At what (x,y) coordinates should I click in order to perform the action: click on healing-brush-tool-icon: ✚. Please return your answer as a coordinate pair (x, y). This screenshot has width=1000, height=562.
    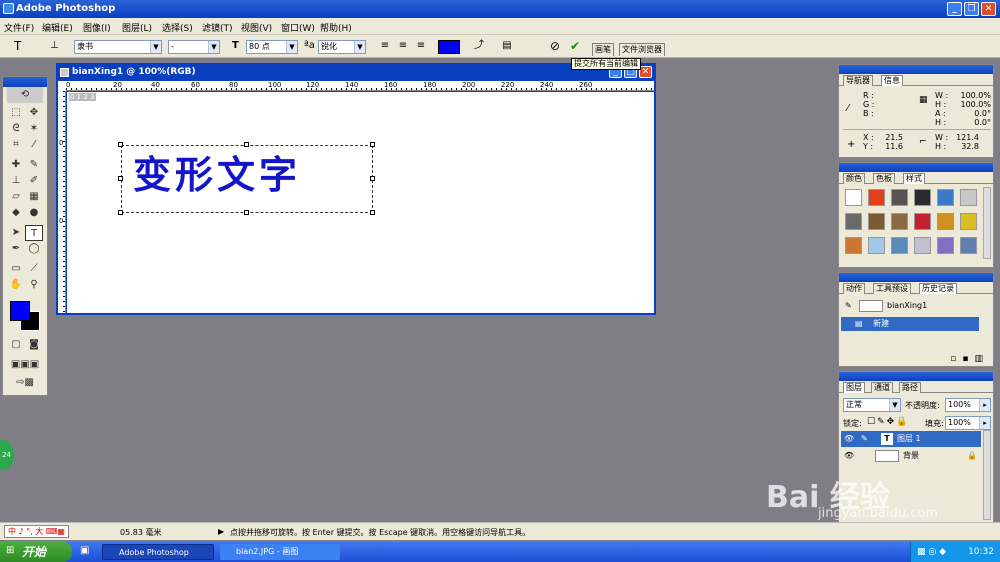
    Looking at the image, I should click on (16, 165).